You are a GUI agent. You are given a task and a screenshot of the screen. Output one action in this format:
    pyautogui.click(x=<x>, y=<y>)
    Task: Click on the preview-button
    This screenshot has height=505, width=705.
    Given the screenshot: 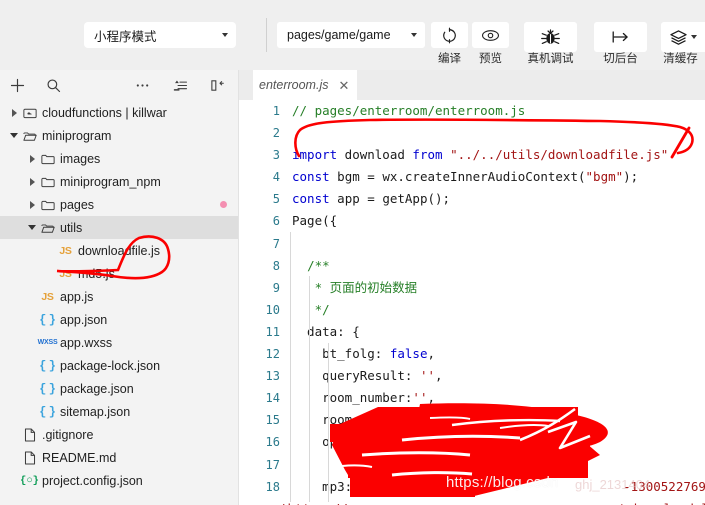 What is the action you would take?
    pyautogui.click(x=490, y=35)
    